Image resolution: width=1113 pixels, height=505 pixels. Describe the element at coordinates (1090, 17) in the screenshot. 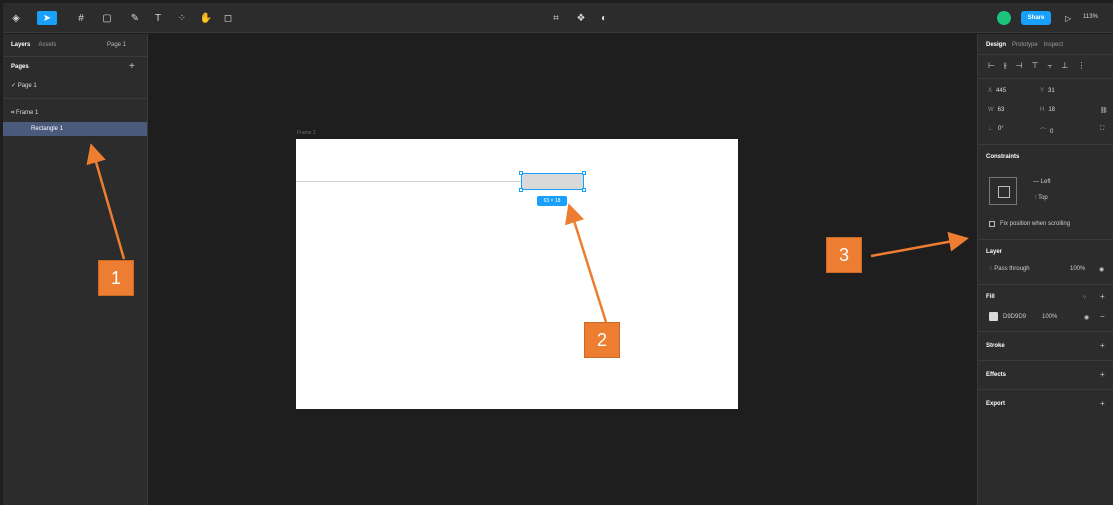

I see `zoom-level: 113%` at that location.